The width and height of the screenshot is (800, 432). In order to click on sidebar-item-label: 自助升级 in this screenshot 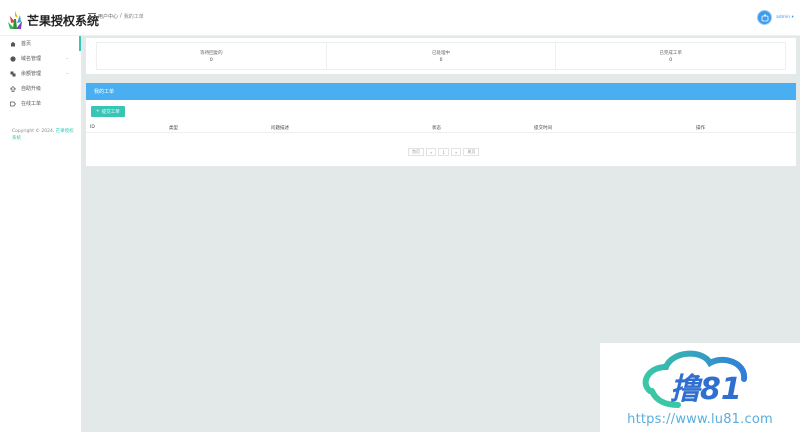, I will do `click(31, 89)`.